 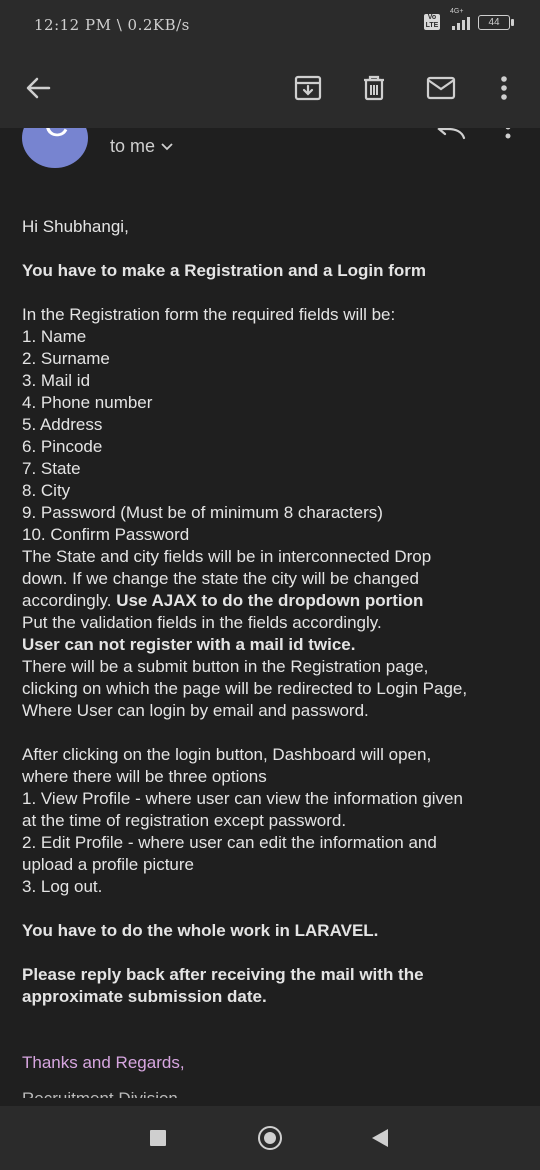 I want to click on square-icon, so click(x=158, y=1138).